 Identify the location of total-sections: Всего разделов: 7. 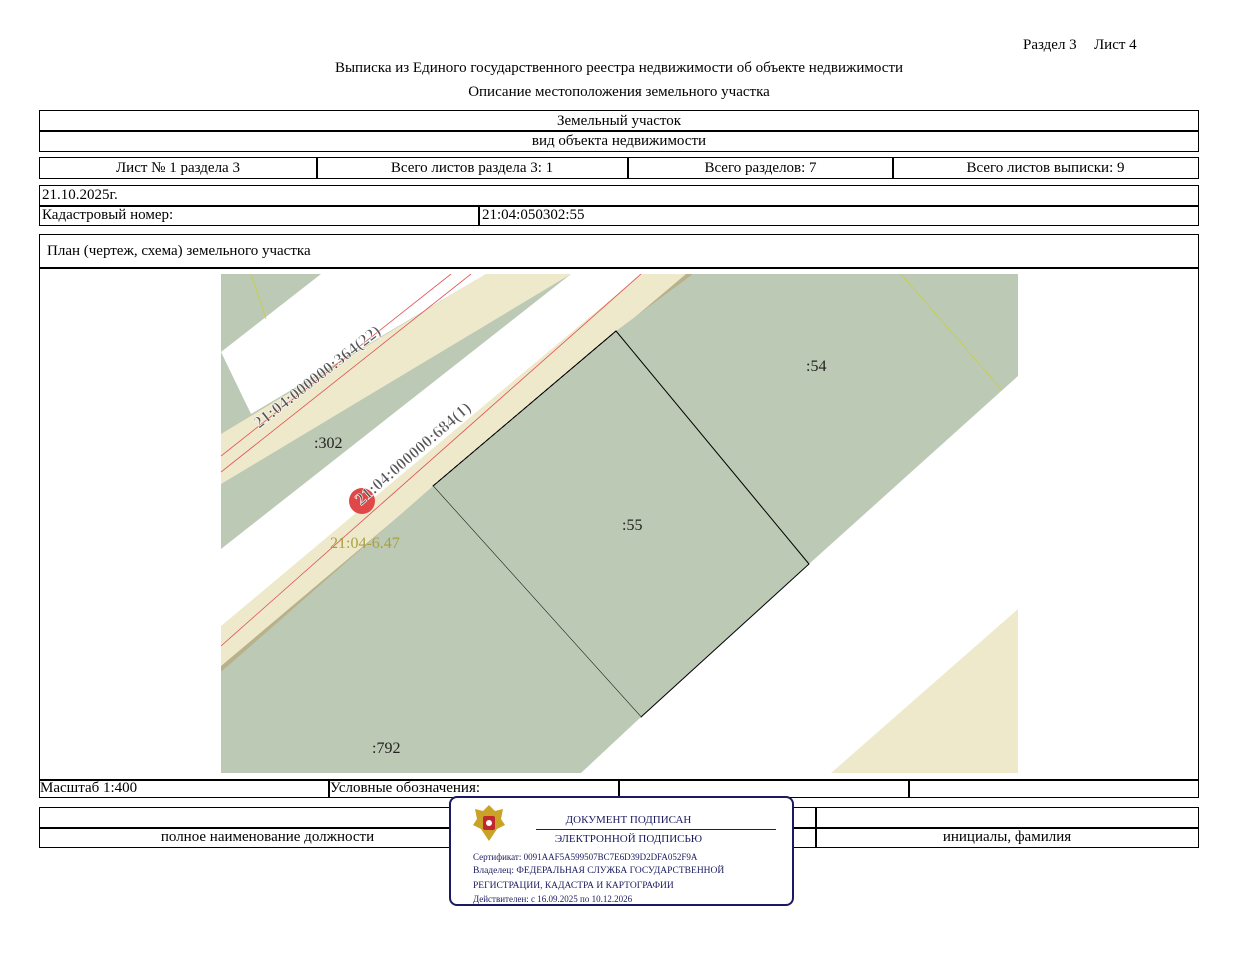
(760, 167).